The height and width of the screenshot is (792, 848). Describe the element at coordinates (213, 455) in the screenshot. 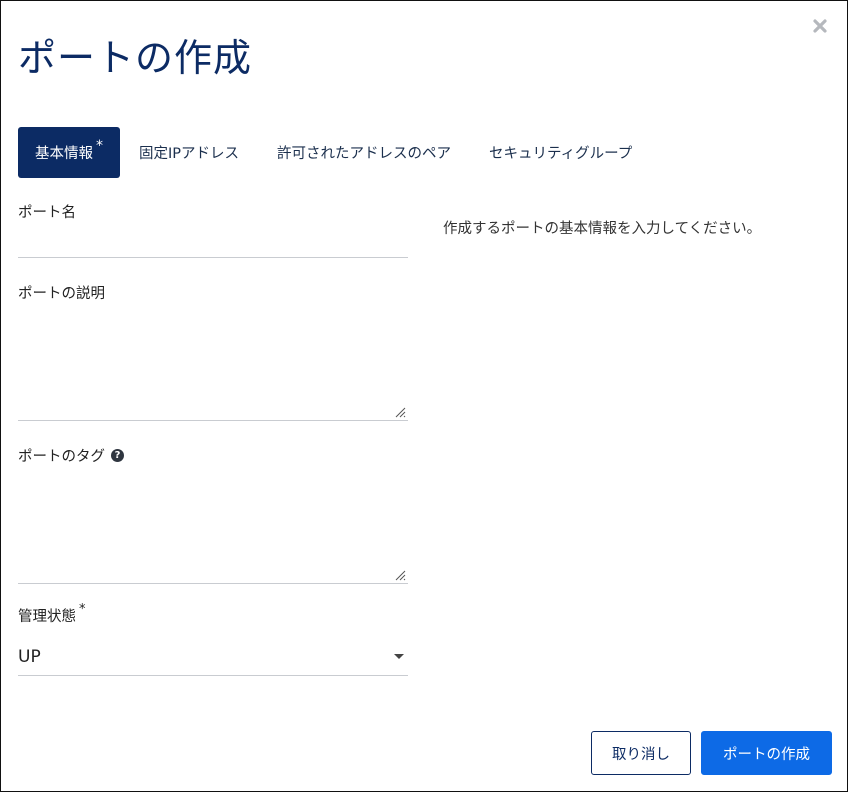

I see `port-tags-label: ポートのタグ ?` at that location.